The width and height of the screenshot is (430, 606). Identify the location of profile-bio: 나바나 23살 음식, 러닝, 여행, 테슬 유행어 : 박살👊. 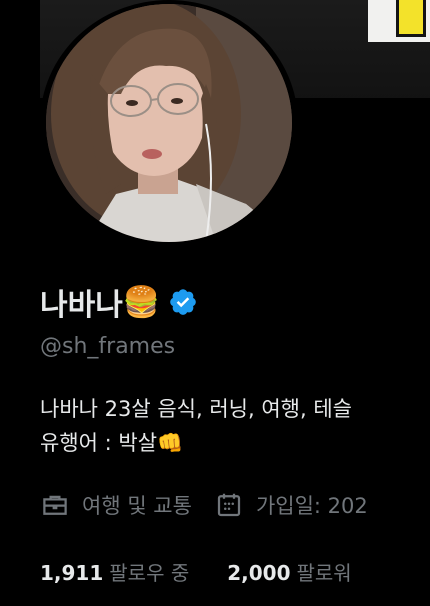
(235, 426).